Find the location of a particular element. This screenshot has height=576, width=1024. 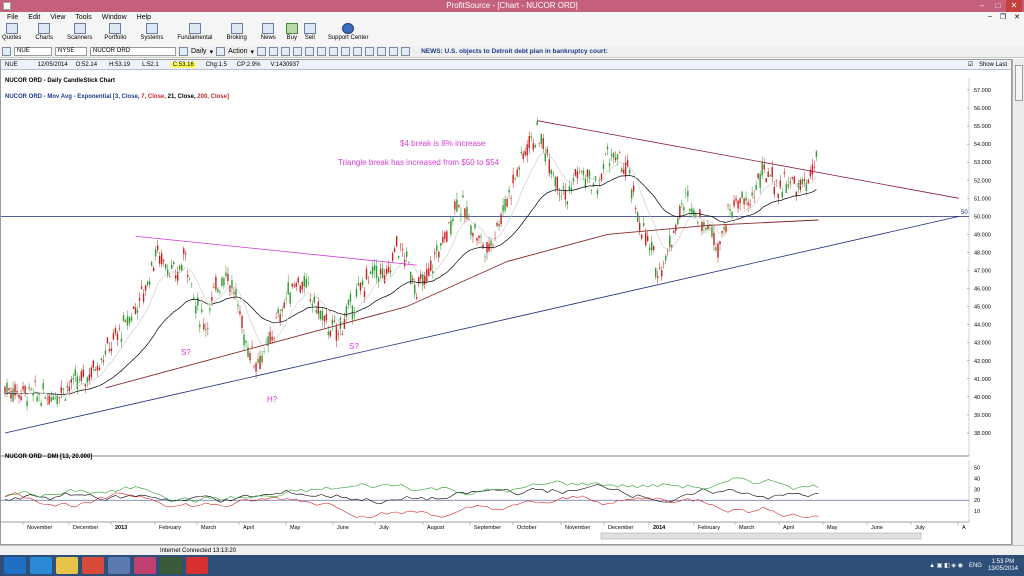

ie-icon is located at coordinates (41, 565).